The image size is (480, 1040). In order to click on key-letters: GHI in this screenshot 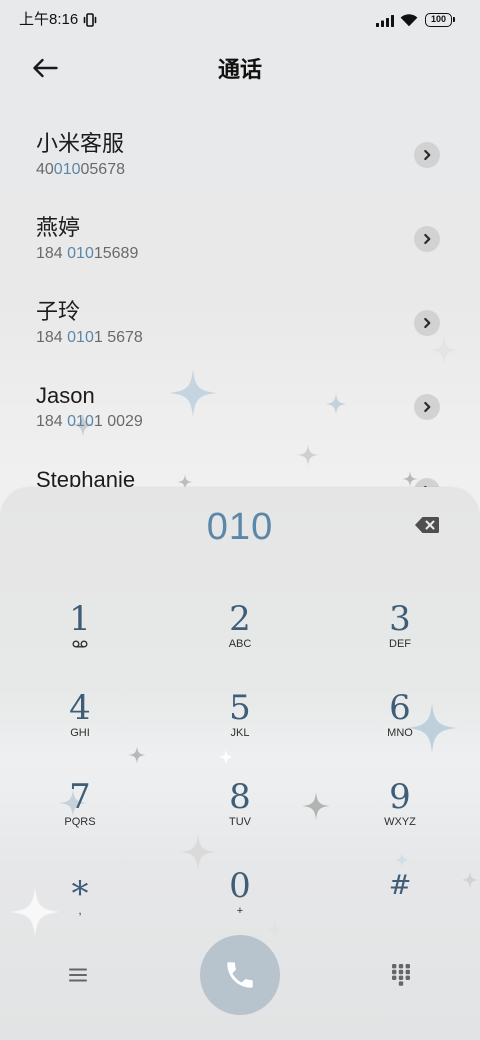, I will do `click(80, 733)`.